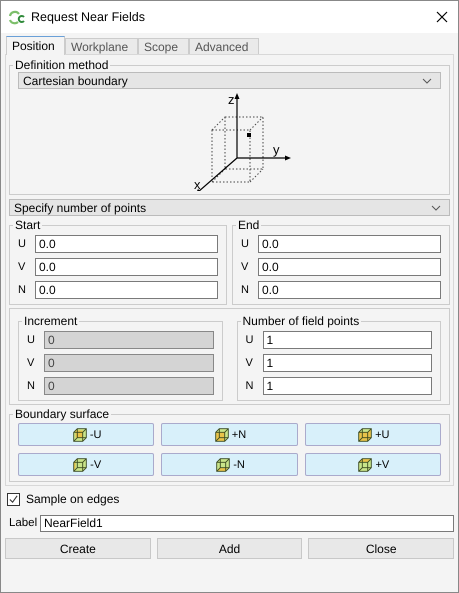  I want to click on axis-label: x, so click(197, 184).